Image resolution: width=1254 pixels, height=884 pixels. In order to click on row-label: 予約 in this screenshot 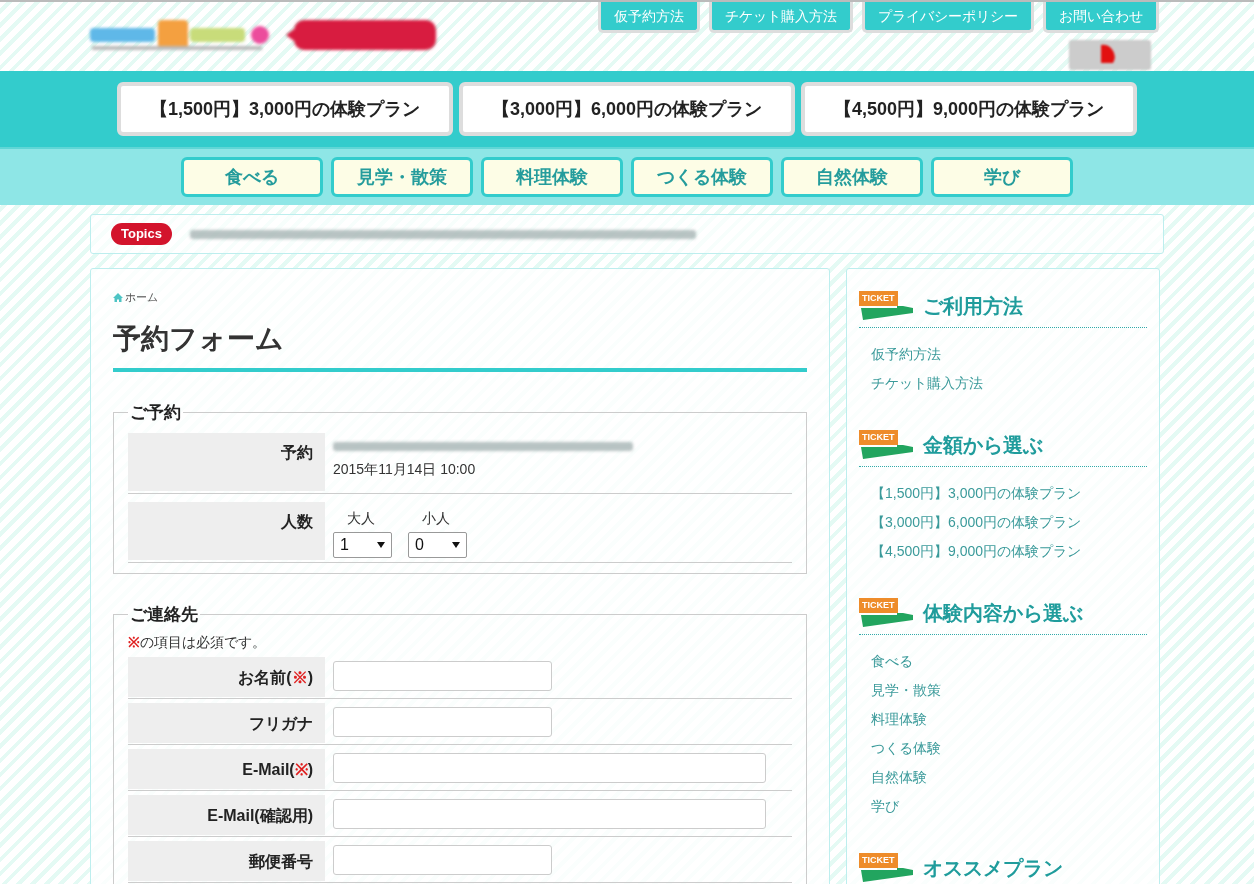, I will do `click(226, 462)`.